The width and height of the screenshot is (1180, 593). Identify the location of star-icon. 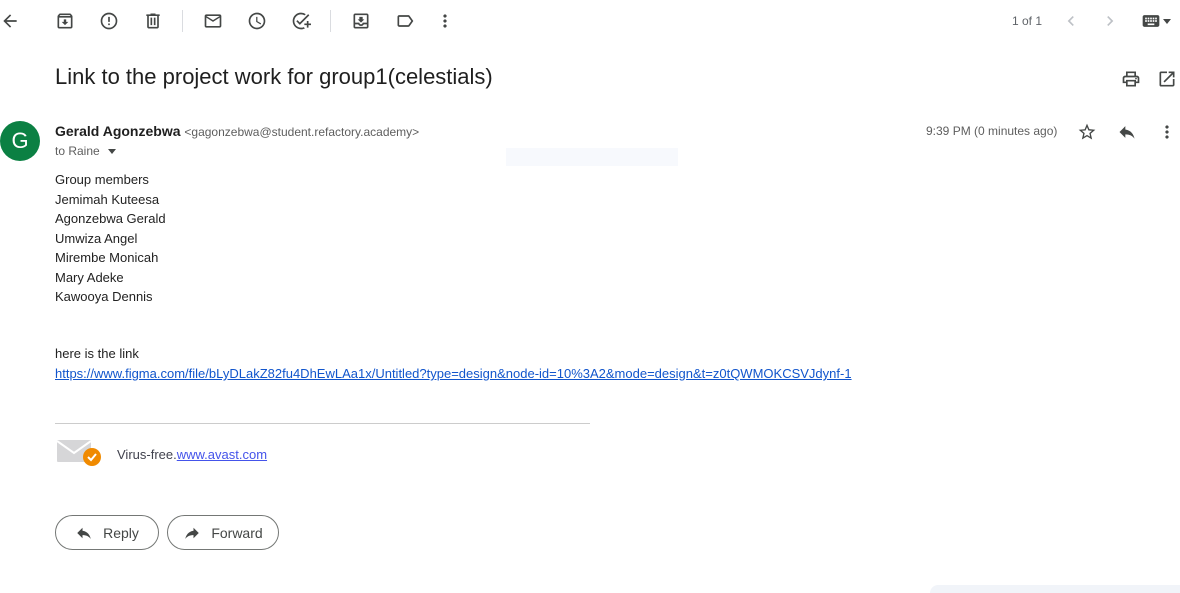
(1087, 132).